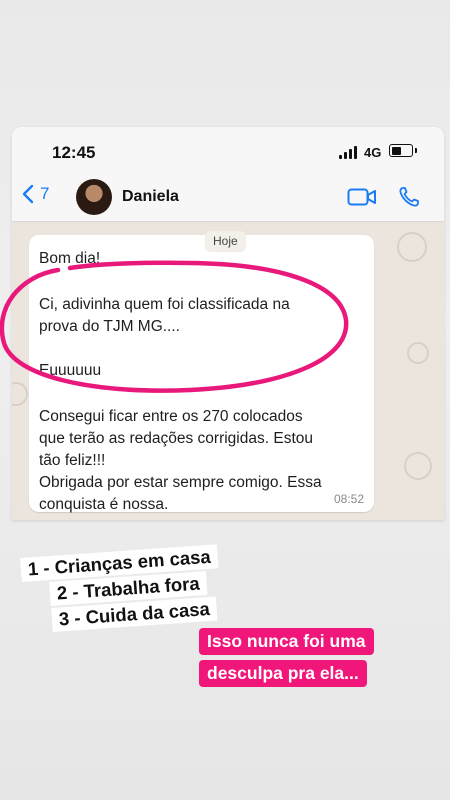 The width and height of the screenshot is (450, 800). Describe the element at coordinates (228, 198) in the screenshot. I see `chat-header: 7 Daniela` at that location.